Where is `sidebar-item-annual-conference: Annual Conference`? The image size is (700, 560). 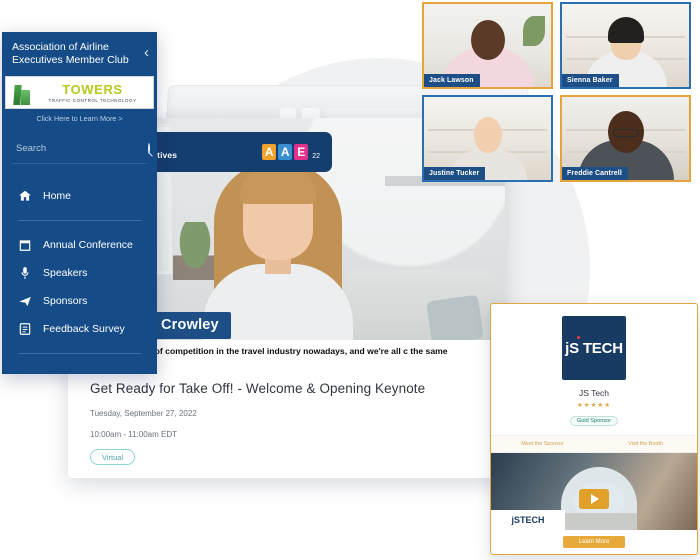
sidebar-item-annual-conference: Annual Conference is located at coordinates (79, 245).